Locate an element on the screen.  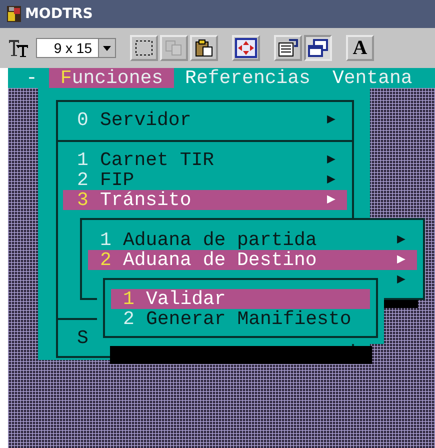
menu-item: 2 Generar Manifiesto is located at coordinates (240, 319).